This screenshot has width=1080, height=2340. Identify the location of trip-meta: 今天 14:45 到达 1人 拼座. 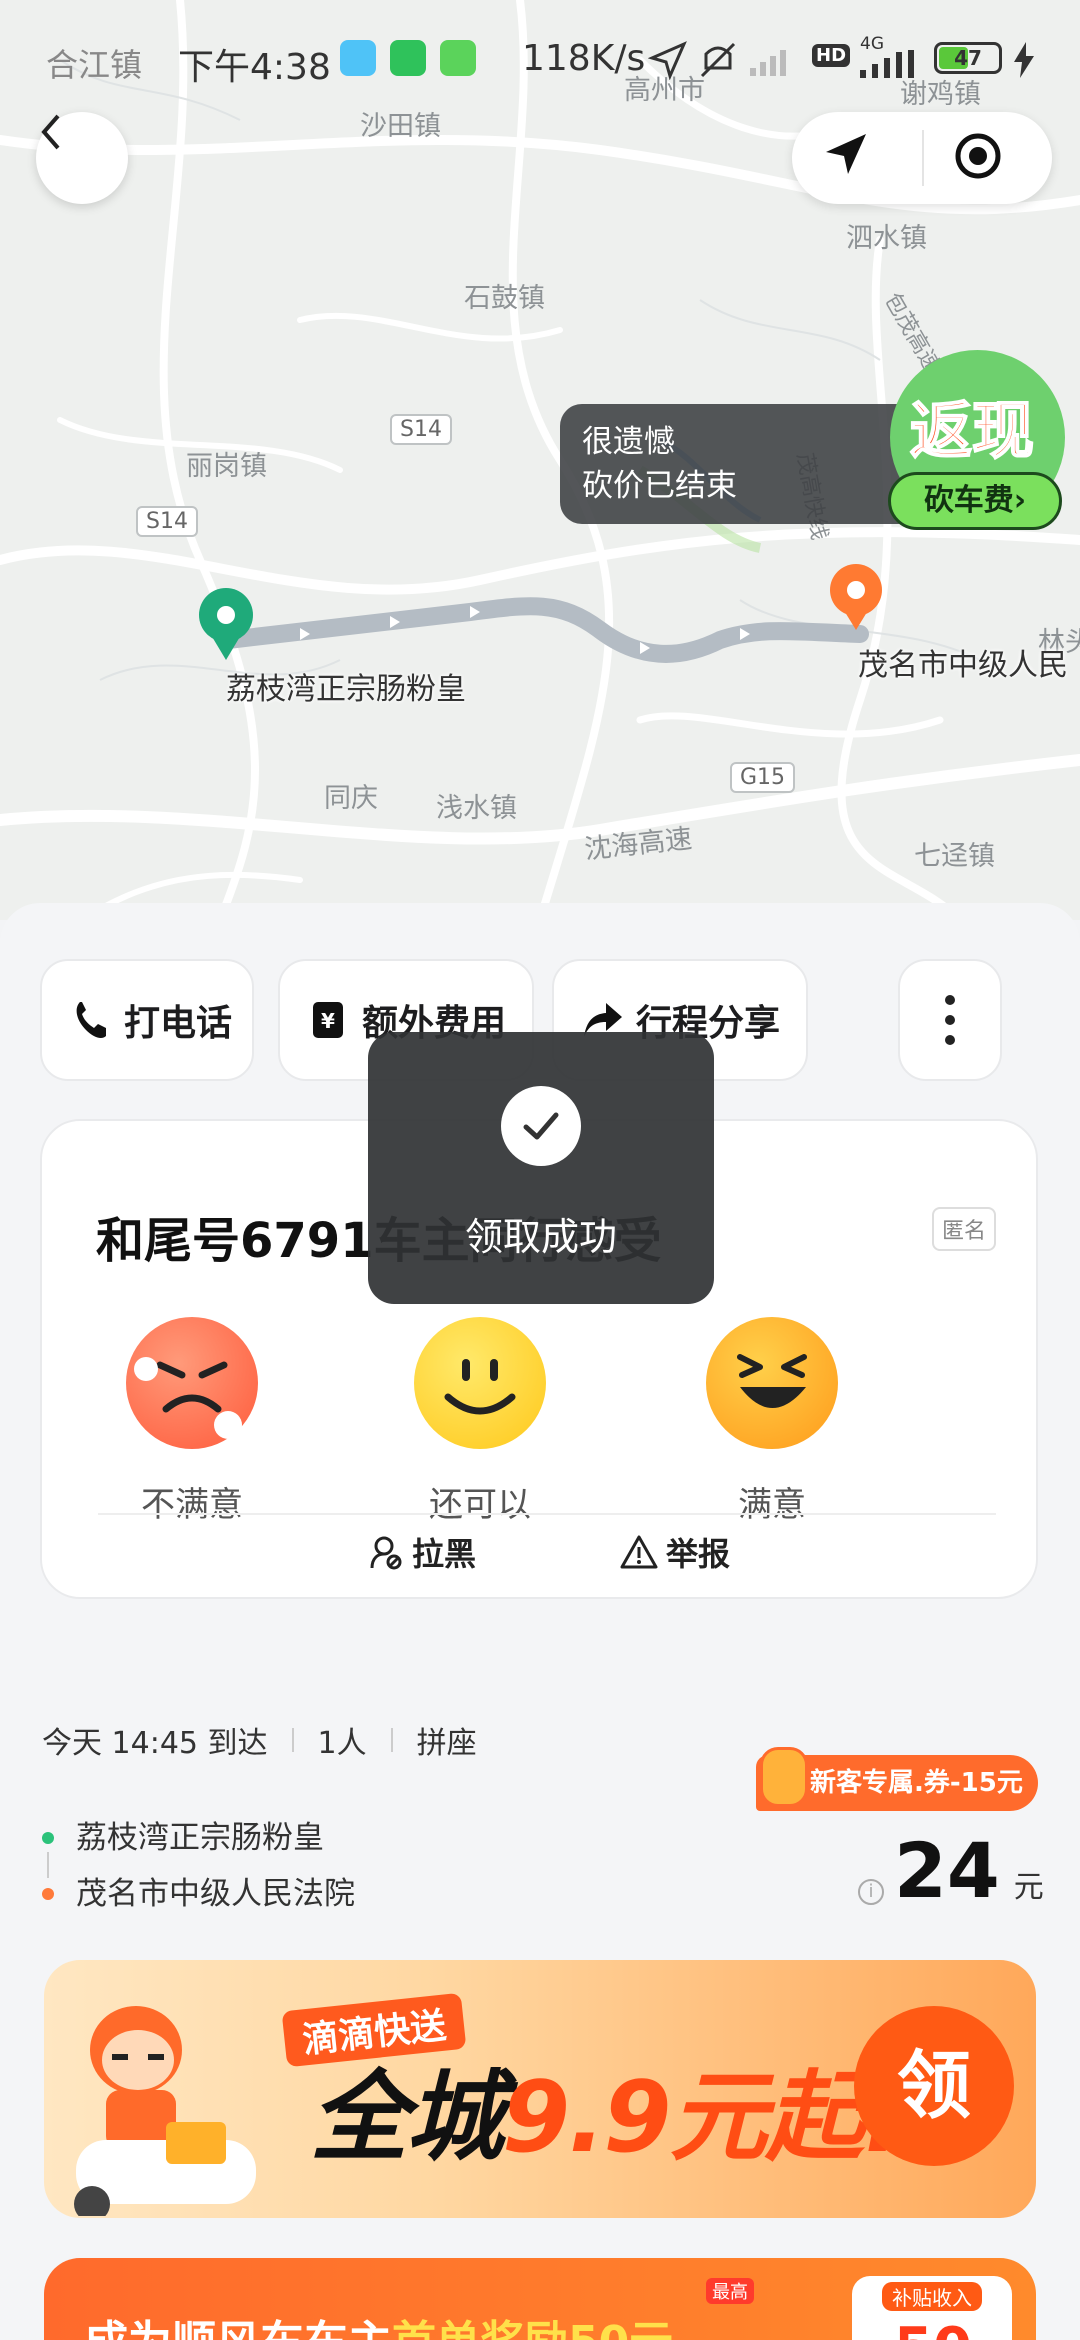
(259, 1740).